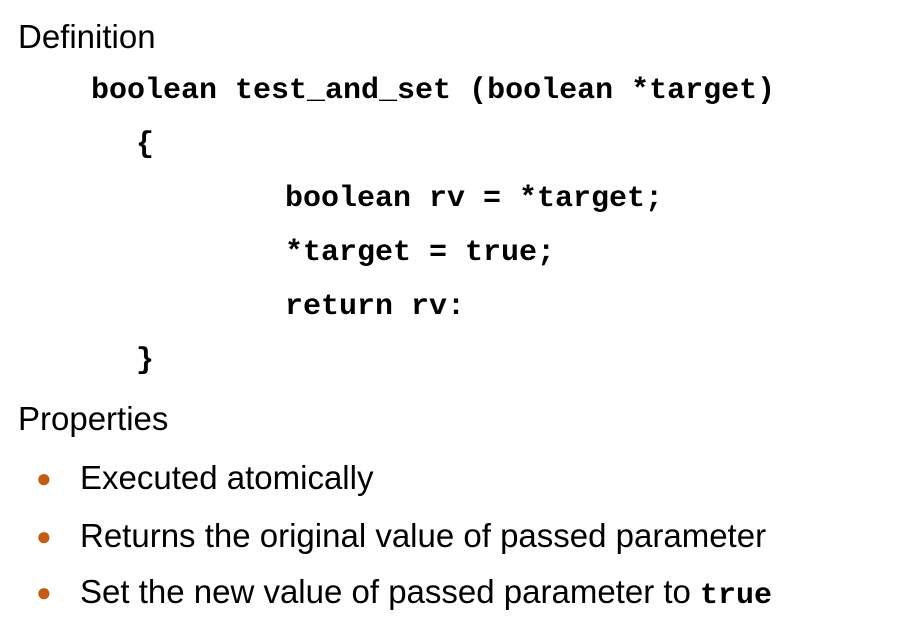 Image resolution: width=922 pixels, height=626 pixels. I want to click on list-item-label: Set the new value of passed parameter to, so click(390, 591).